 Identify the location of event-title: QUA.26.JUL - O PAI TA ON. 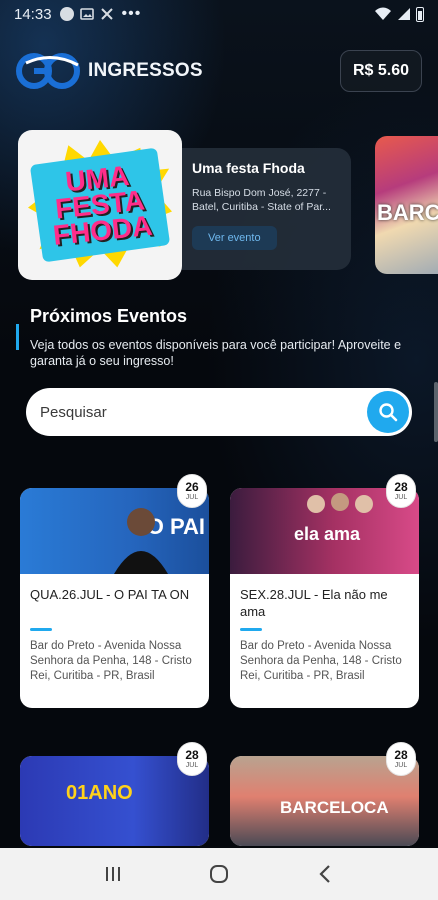
(110, 594).